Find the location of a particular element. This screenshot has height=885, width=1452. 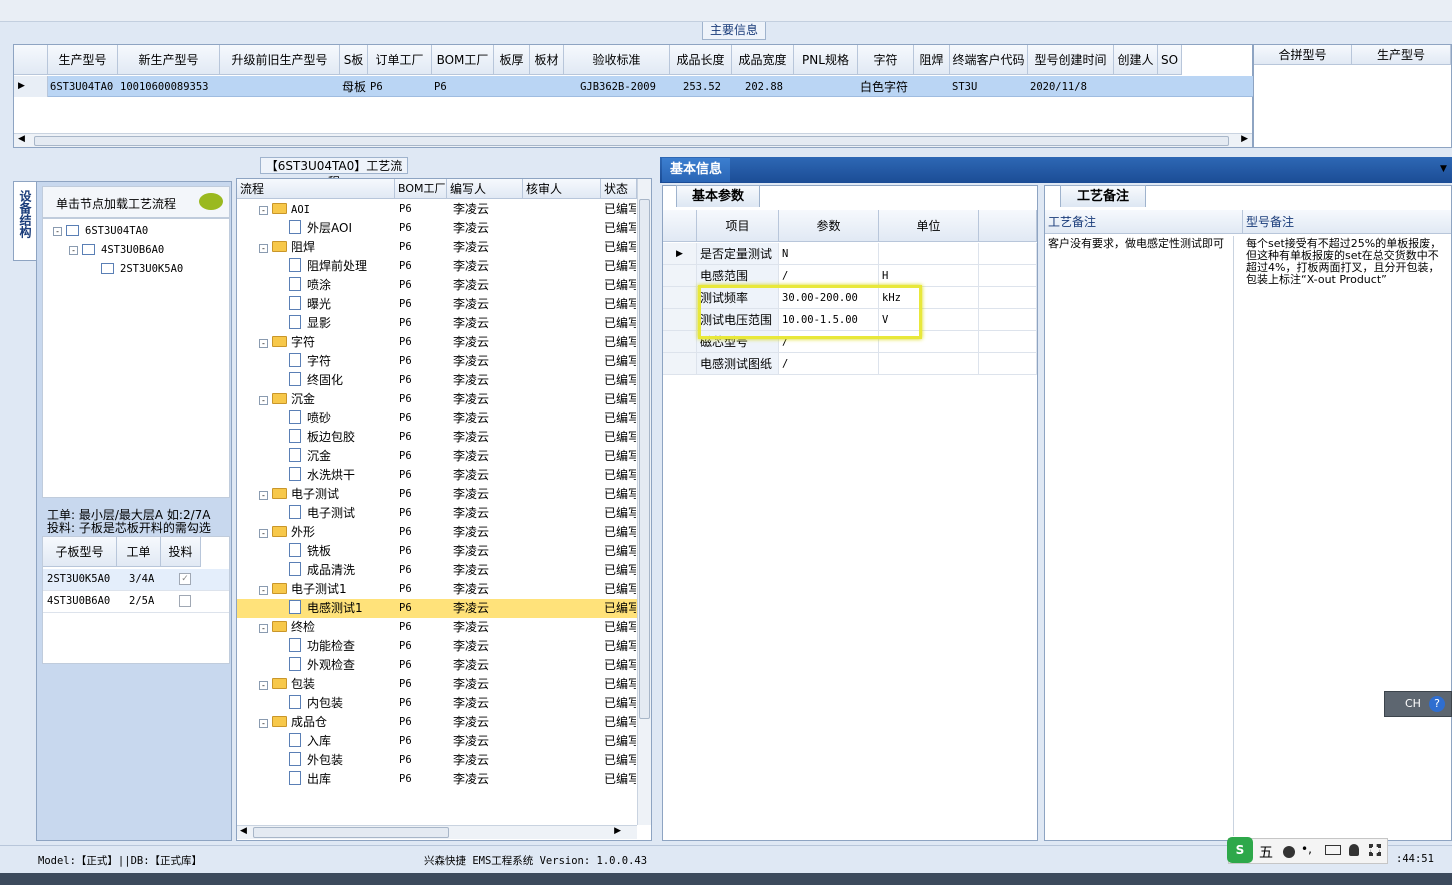

ime-toolbar: S 五 •, is located at coordinates (1307, 850).